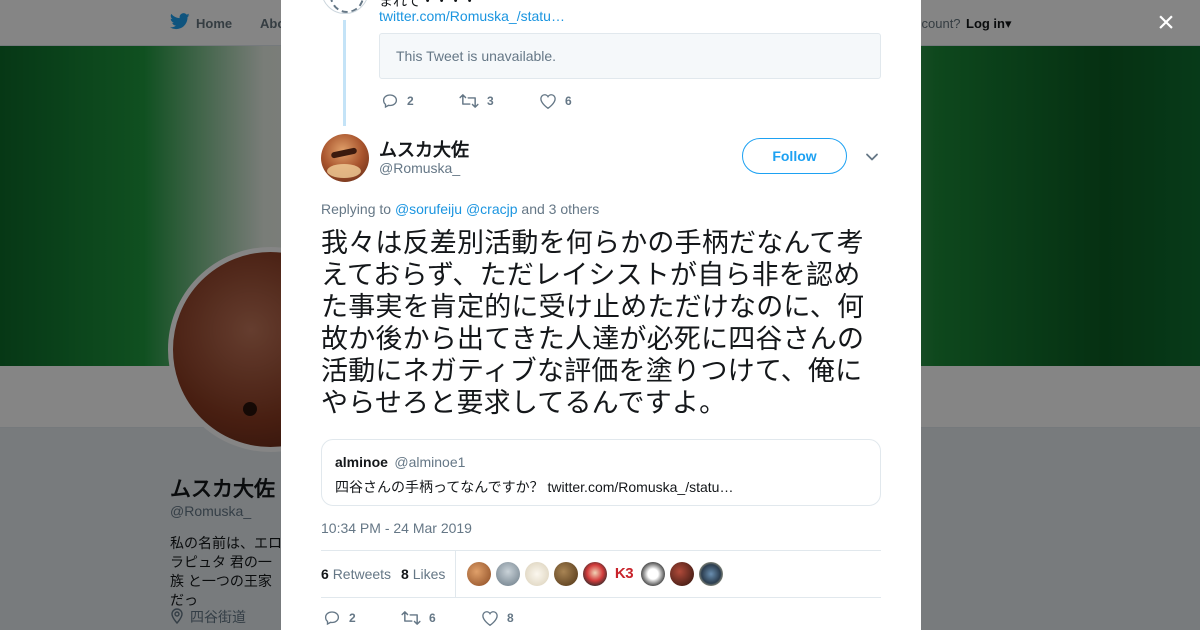 This screenshot has width=1200, height=630. I want to click on like-action: 8, so click(497, 618).